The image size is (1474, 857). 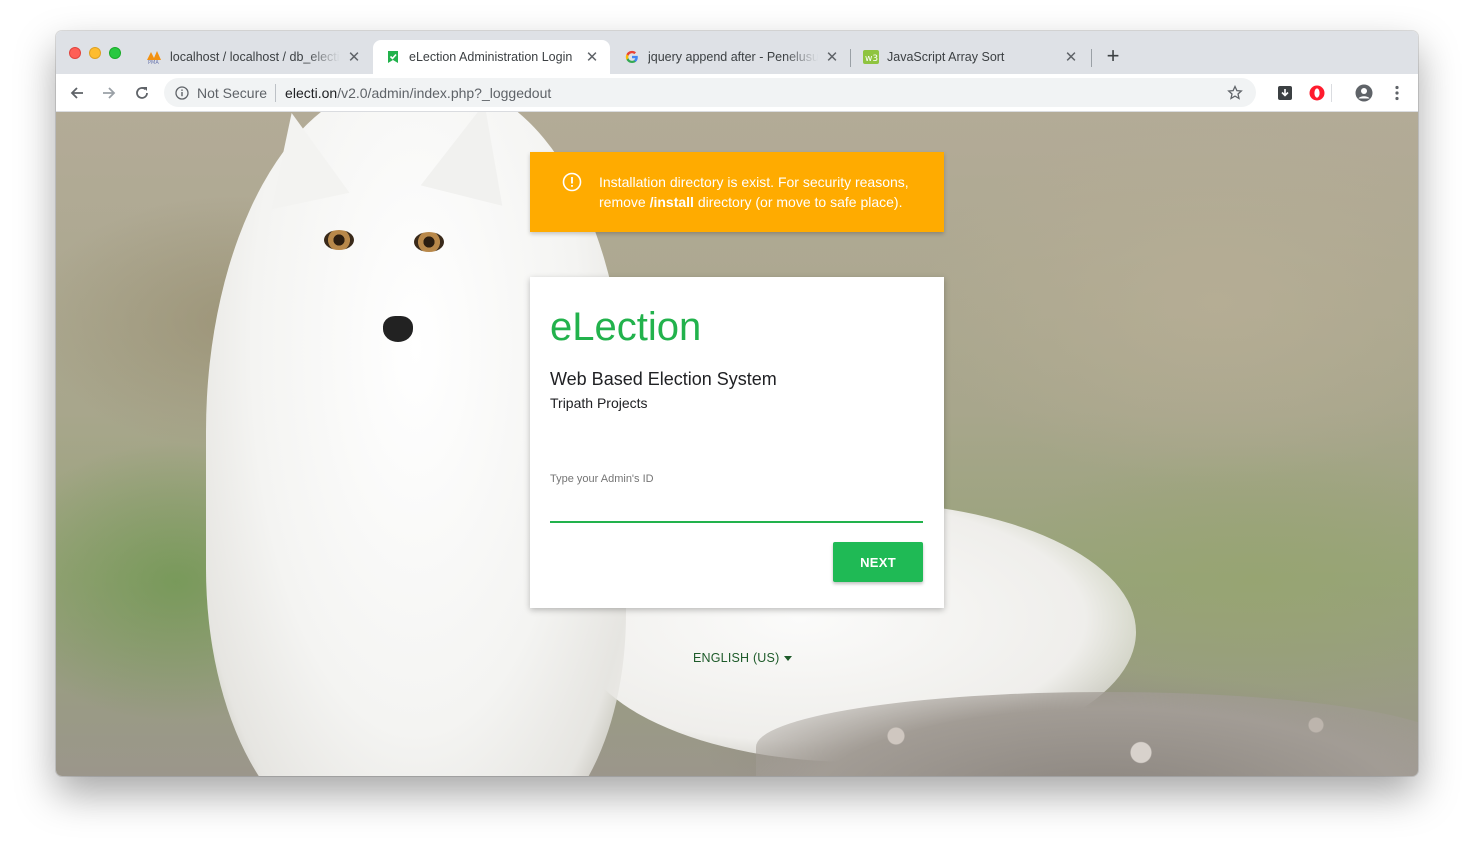 I want to click on opera-extension-icon, so click(x=1317, y=93).